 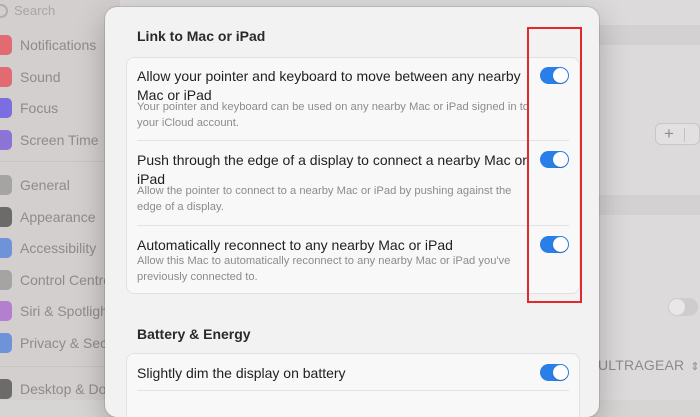 What do you see at coordinates (683, 307) in the screenshot?
I see `background-toggle` at bounding box center [683, 307].